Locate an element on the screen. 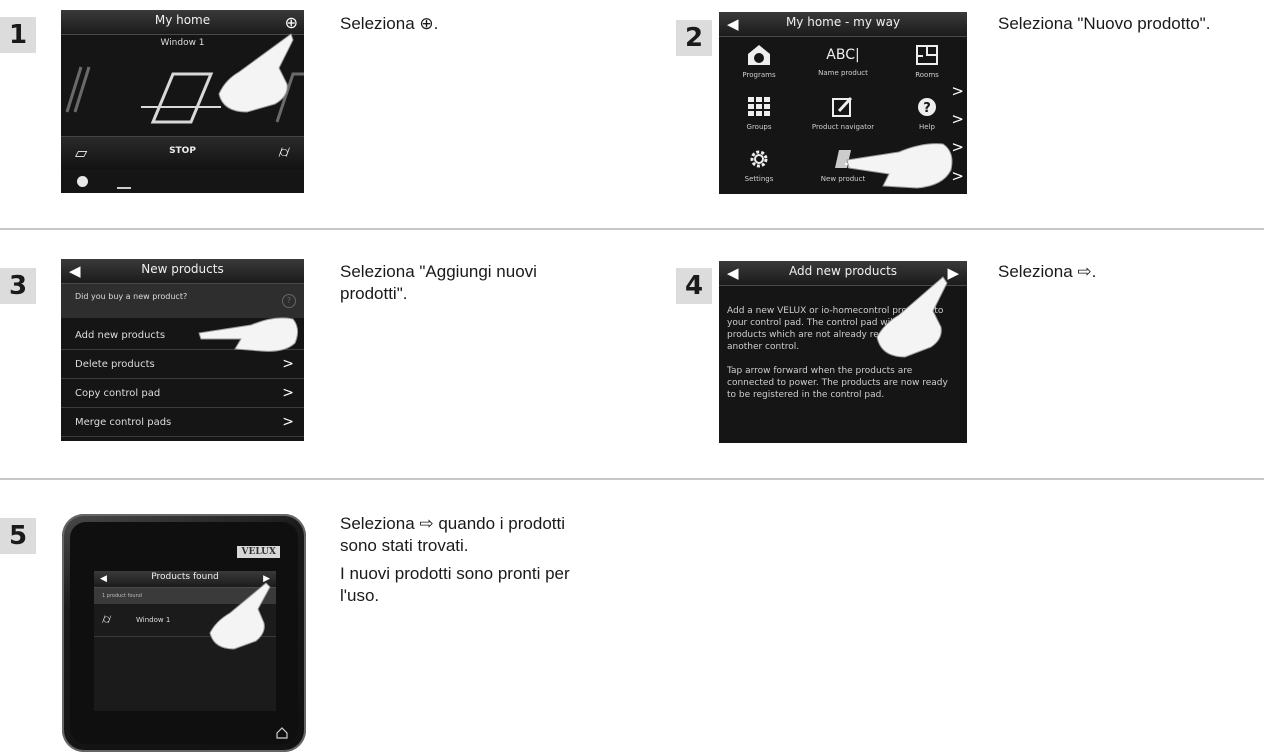 This screenshot has height=755, width=1264. step4-para2-line: to be registered in the control pad. is located at coordinates (806, 395).